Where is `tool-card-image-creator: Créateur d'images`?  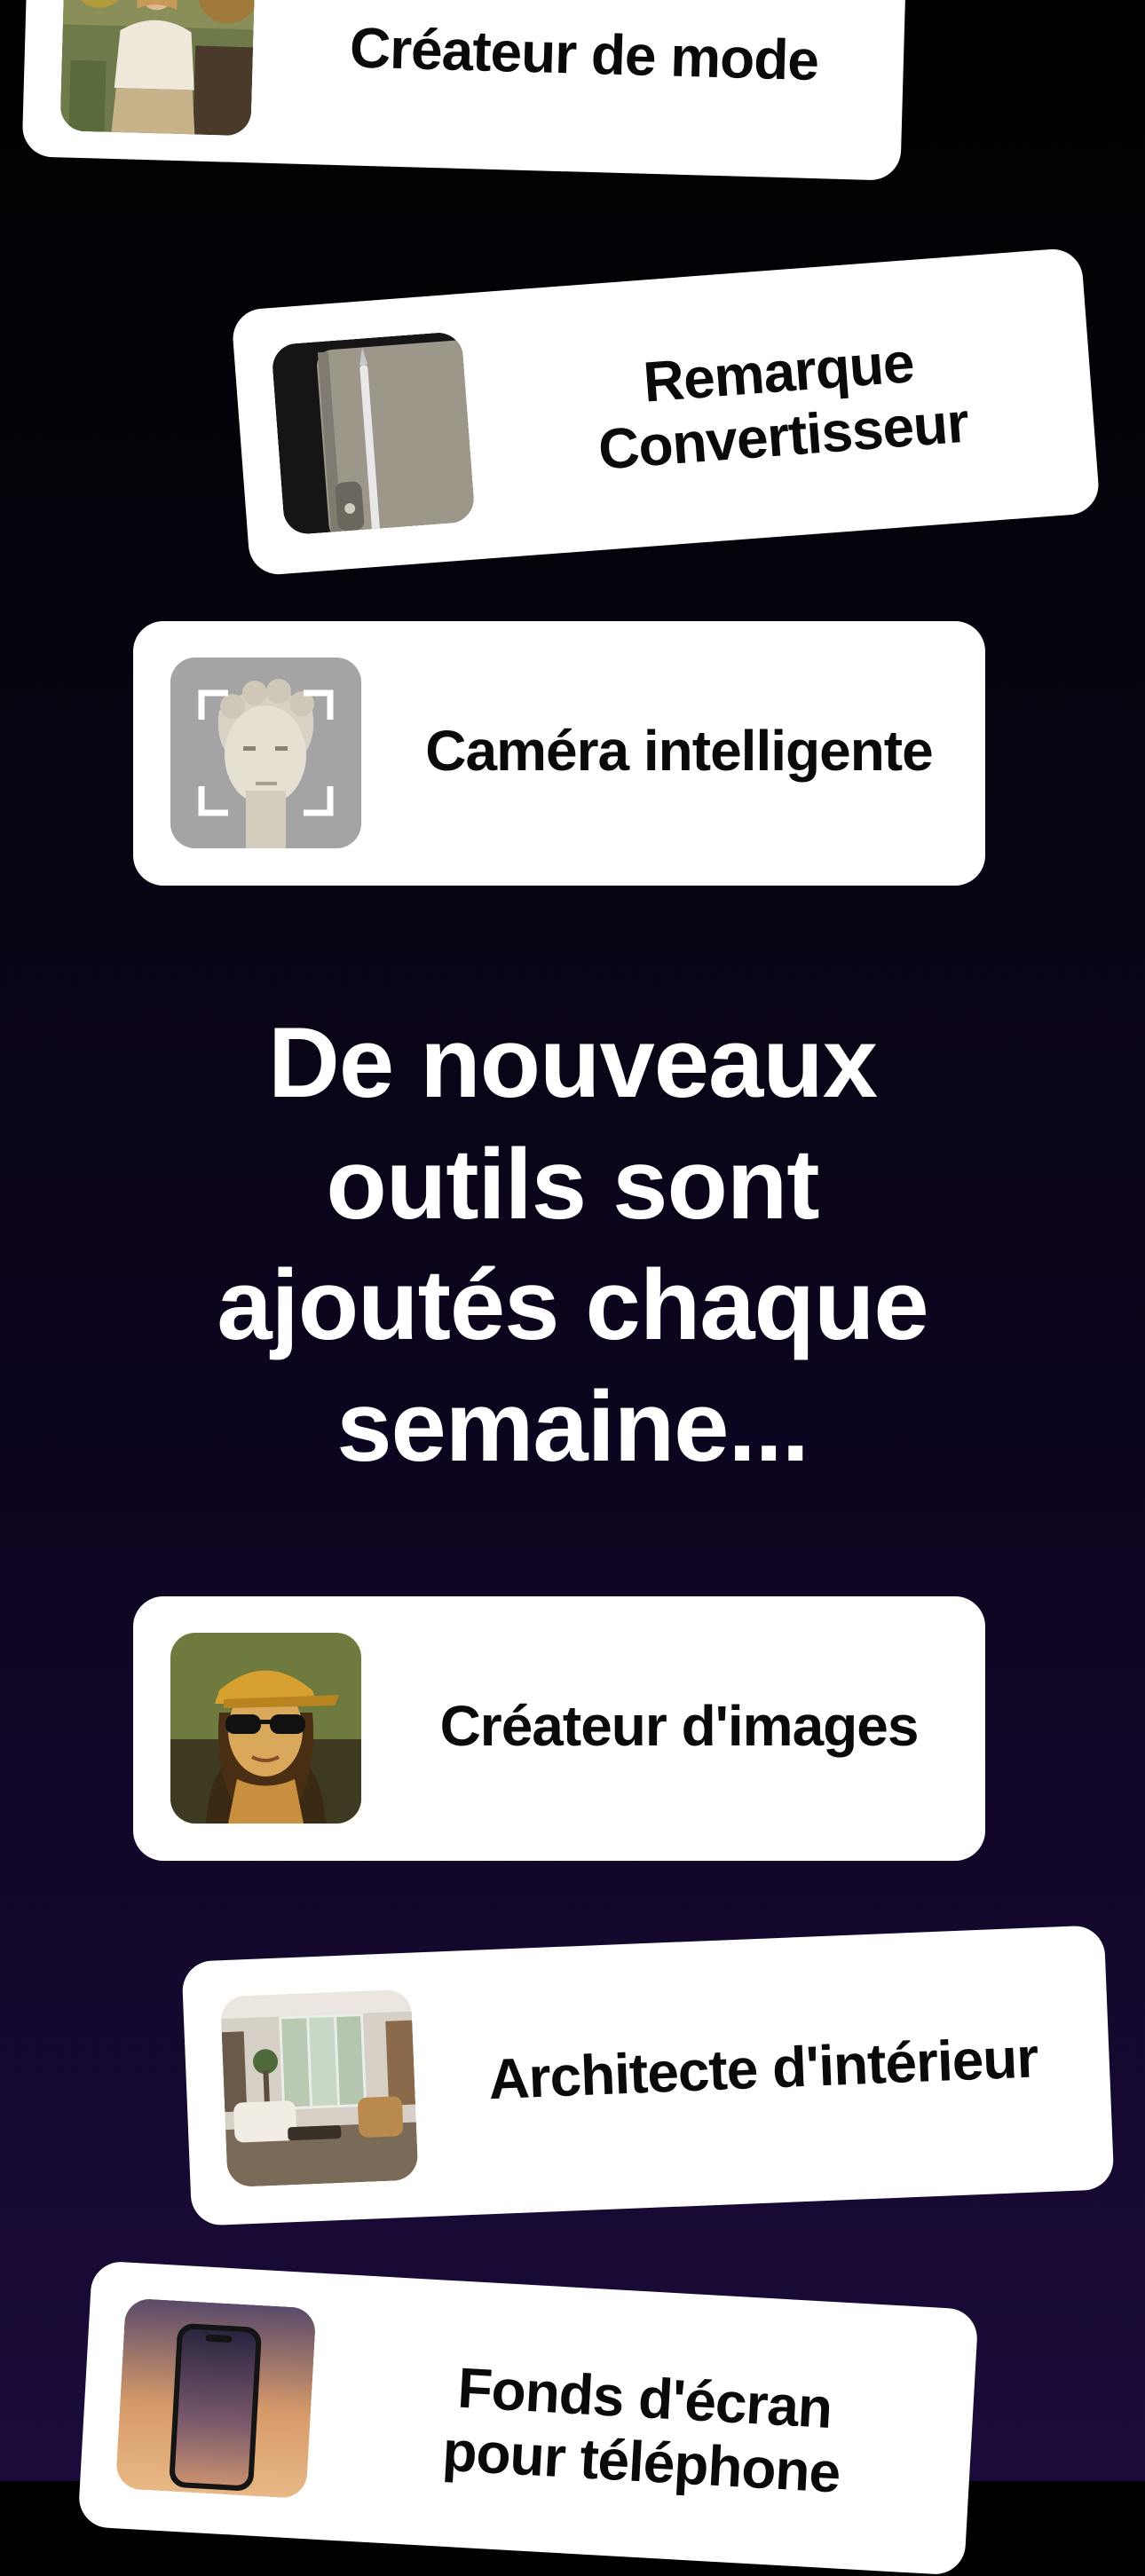 tool-card-image-creator: Créateur d'images is located at coordinates (559, 1728).